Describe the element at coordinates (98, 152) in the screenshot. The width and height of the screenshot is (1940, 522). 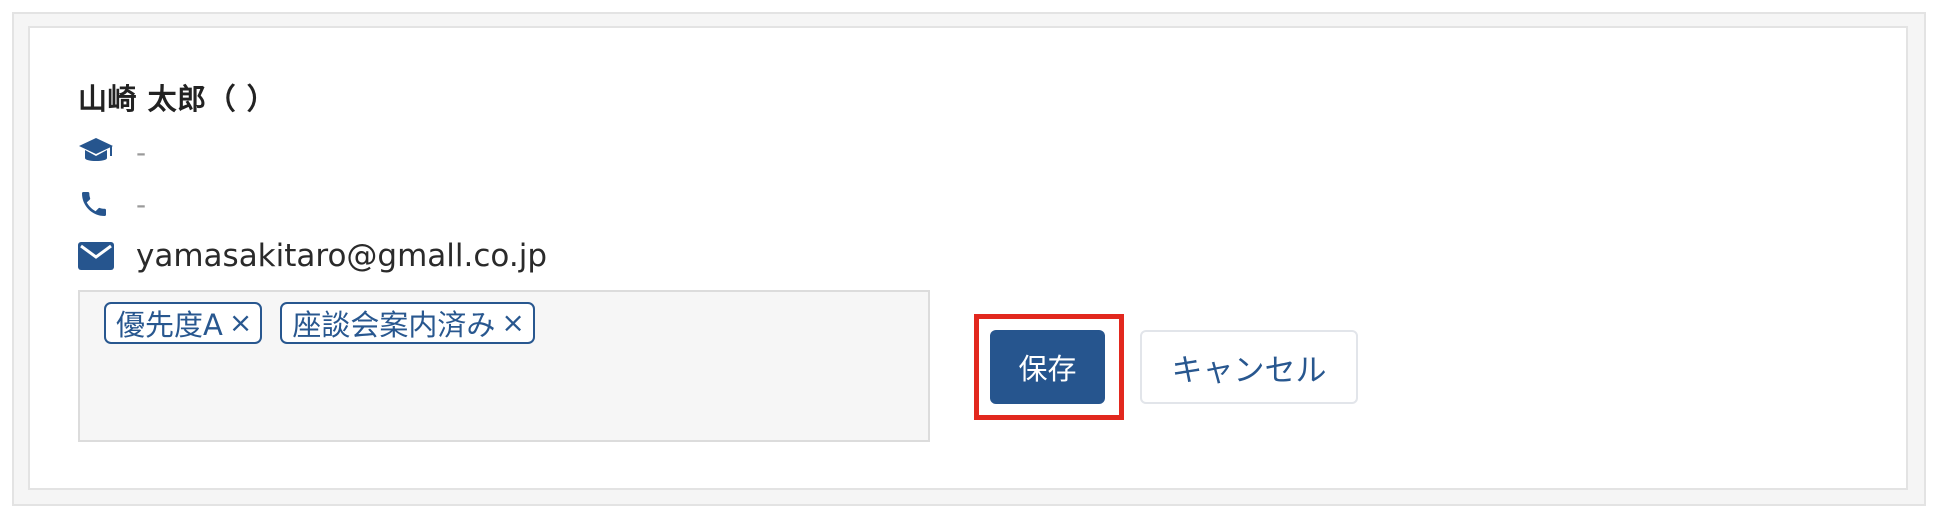
I see `graduation-cap-icon` at that location.